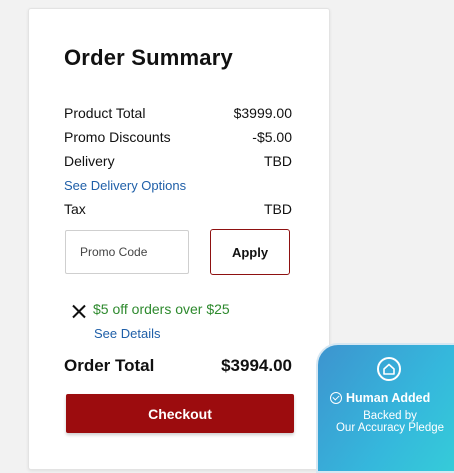 The width and height of the screenshot is (454, 473). What do you see at coordinates (161, 308) in the screenshot?
I see `applied-promo-text: $5 off orders over $25` at bounding box center [161, 308].